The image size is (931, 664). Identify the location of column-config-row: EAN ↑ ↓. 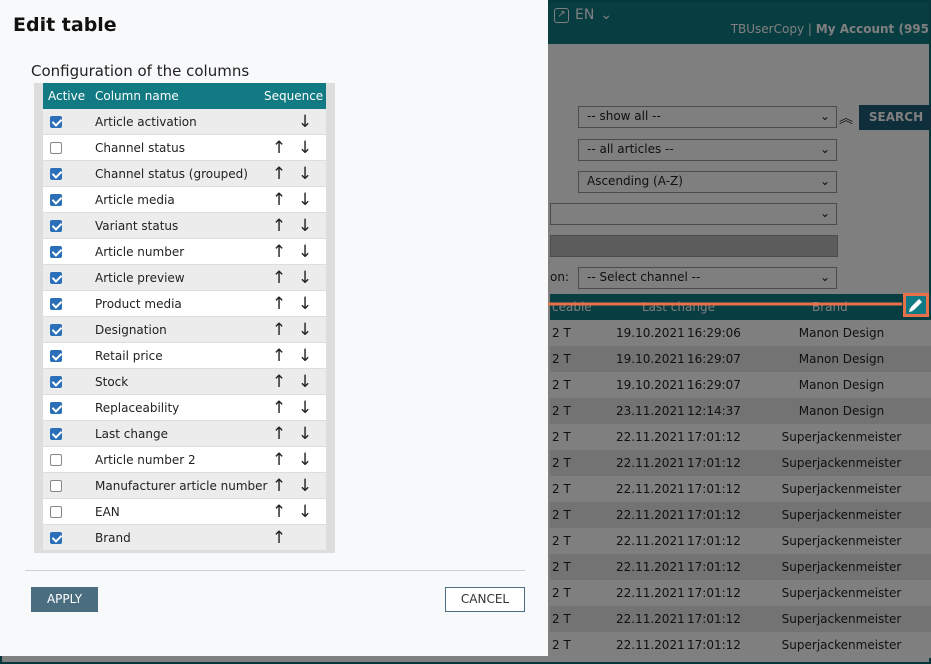
(184, 512).